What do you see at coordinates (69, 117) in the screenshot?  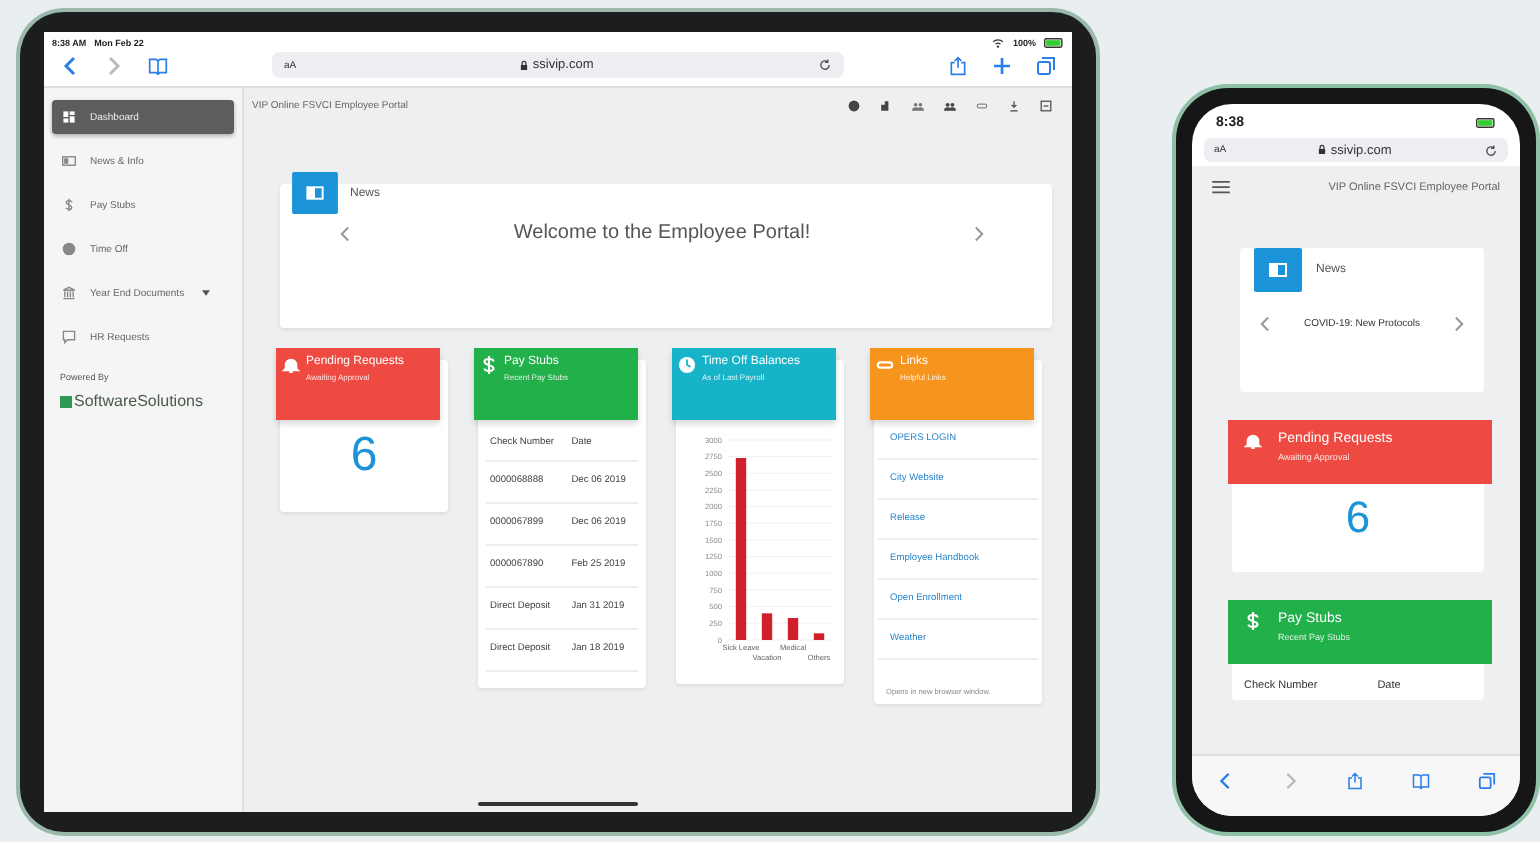 I see `grid-icon` at bounding box center [69, 117].